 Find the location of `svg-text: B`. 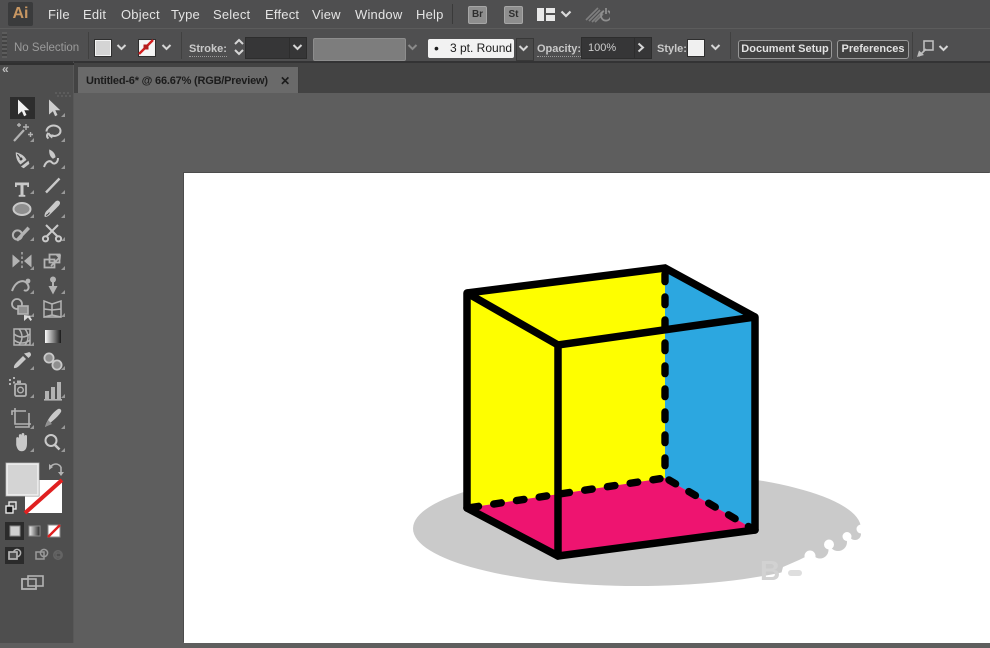

svg-text: B is located at coordinates (770, 570).